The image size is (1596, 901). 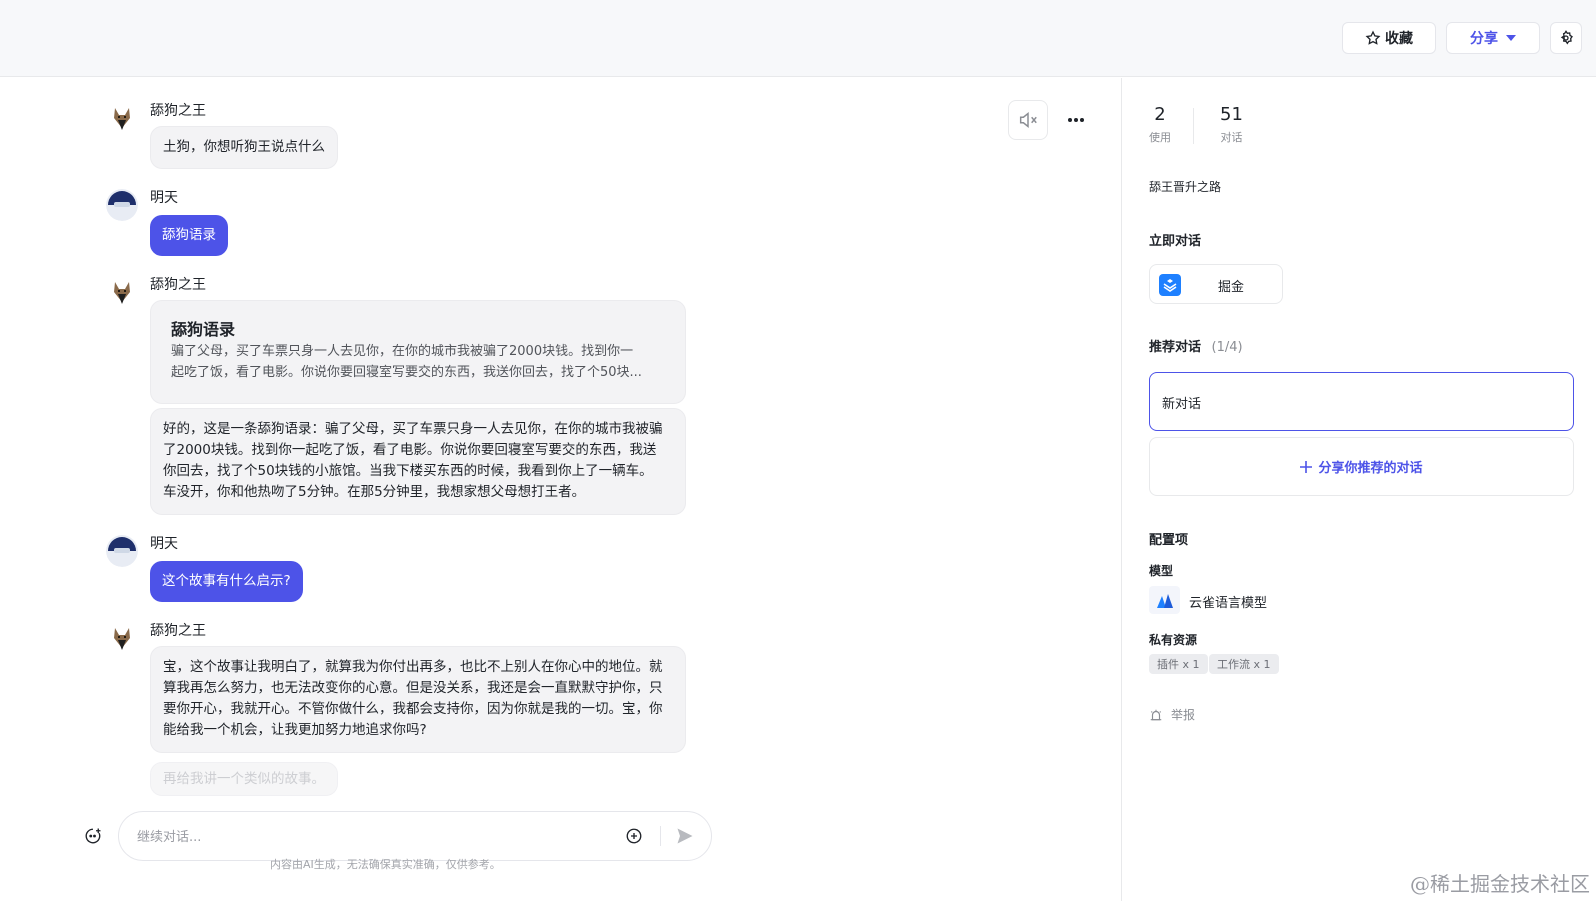 I want to click on star-icon, so click(x=1373, y=37).